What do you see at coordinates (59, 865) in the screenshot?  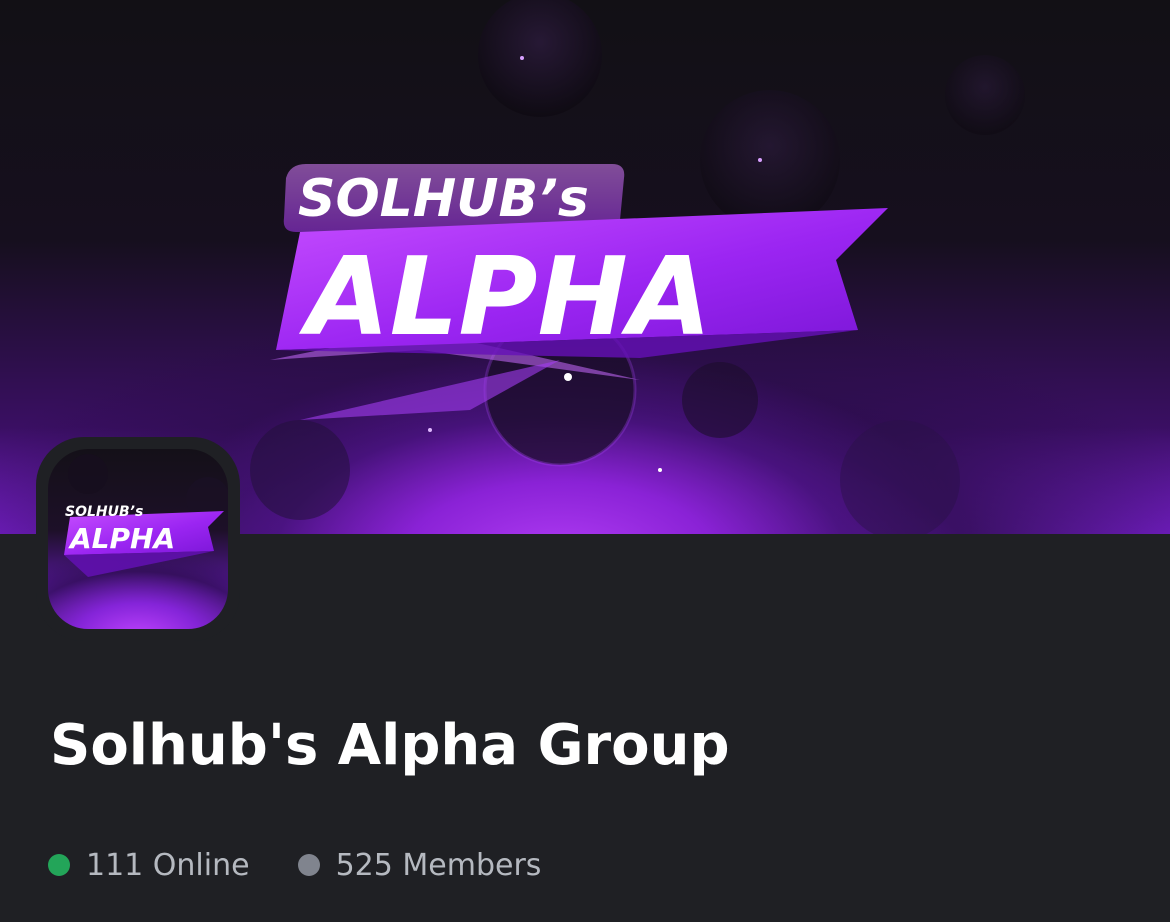 I see `online-status-dot-icon` at bounding box center [59, 865].